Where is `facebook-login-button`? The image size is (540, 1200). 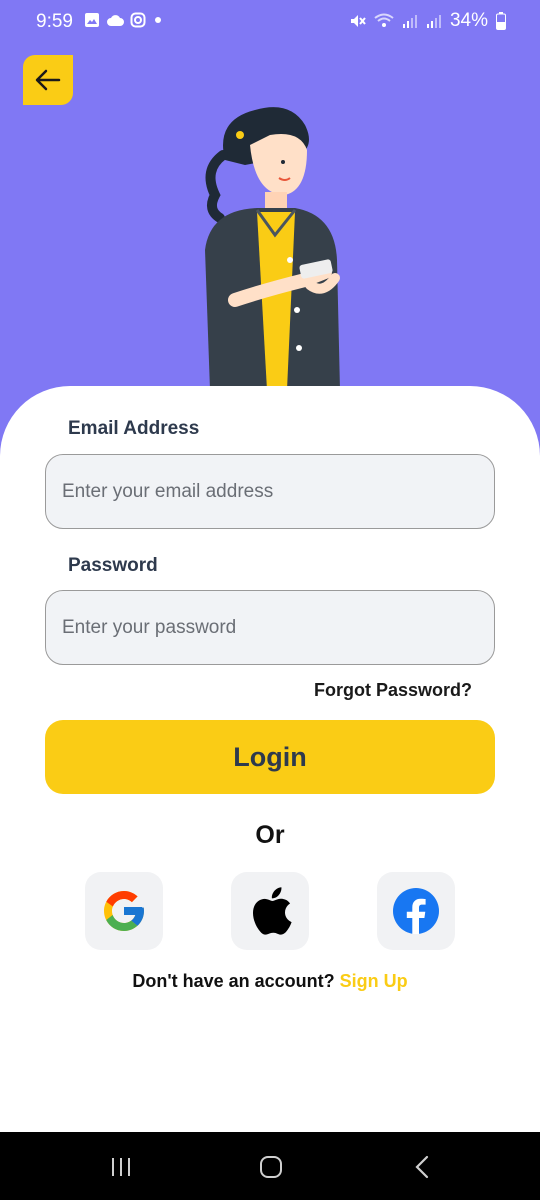 facebook-login-button is located at coordinates (416, 911).